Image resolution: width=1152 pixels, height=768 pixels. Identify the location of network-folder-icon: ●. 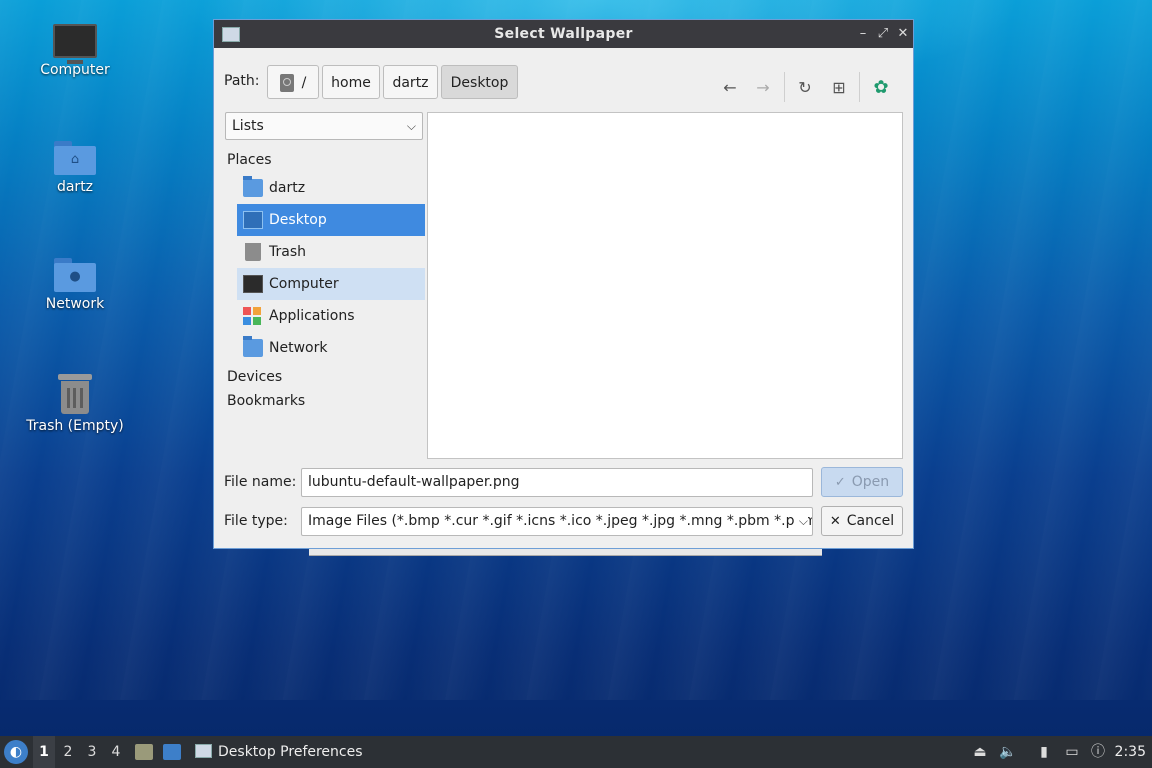
(75, 275).